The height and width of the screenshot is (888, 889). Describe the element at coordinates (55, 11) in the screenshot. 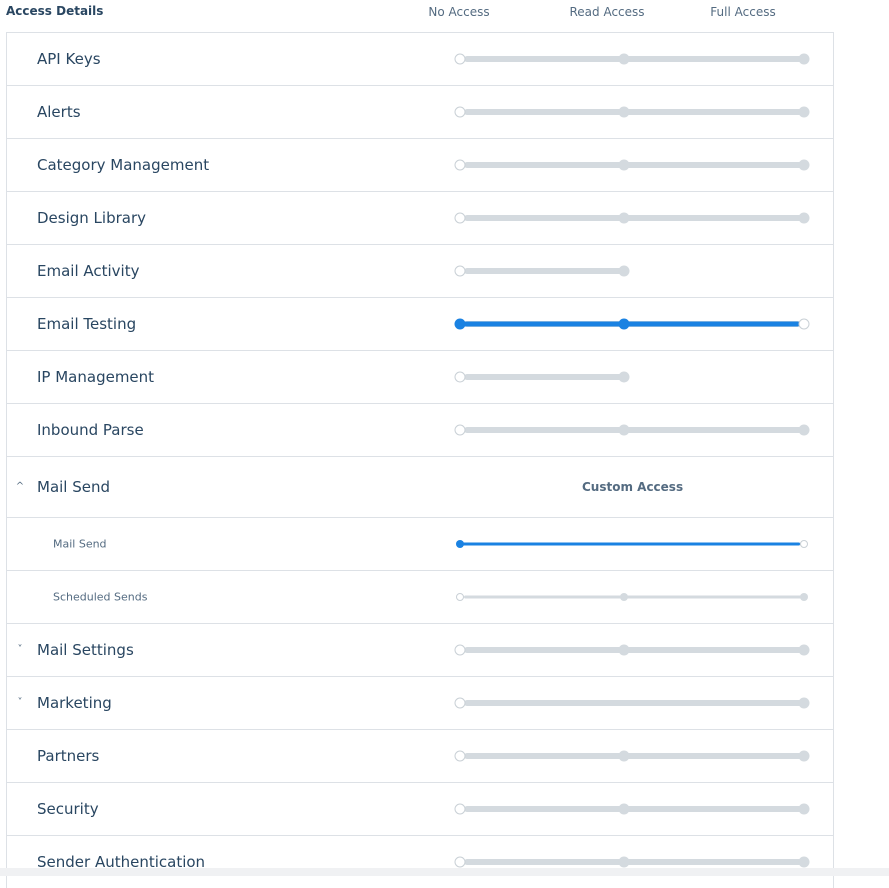

I see `access-details-title: Access Details` at that location.